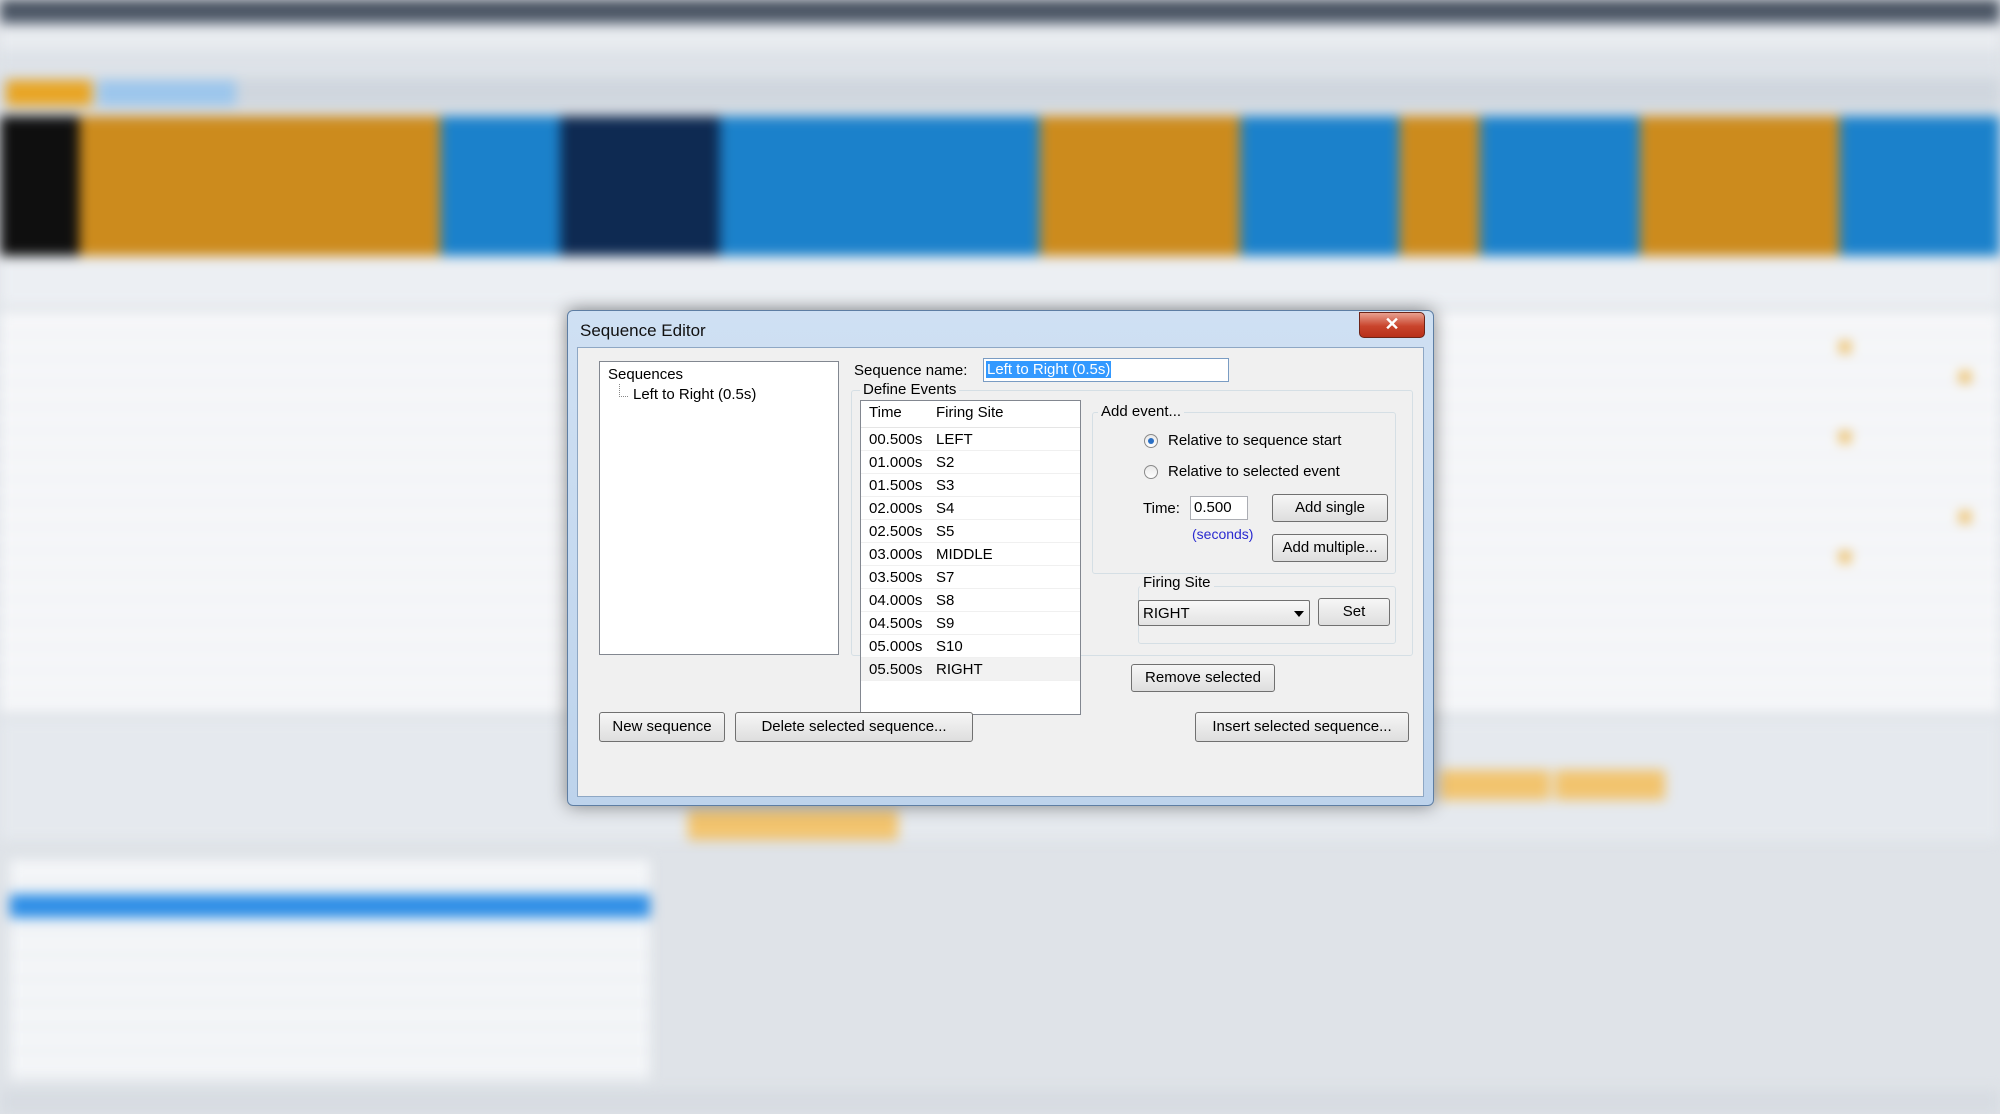 The height and width of the screenshot is (1114, 2000). What do you see at coordinates (910, 389) in the screenshot?
I see `define-events-label: Define Events` at bounding box center [910, 389].